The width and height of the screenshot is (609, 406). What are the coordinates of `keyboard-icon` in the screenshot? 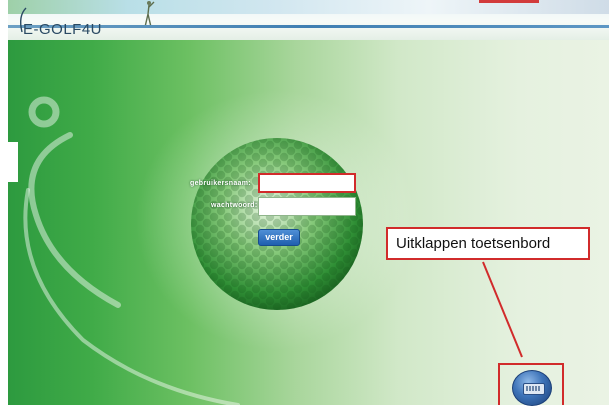 It's located at (534, 389).